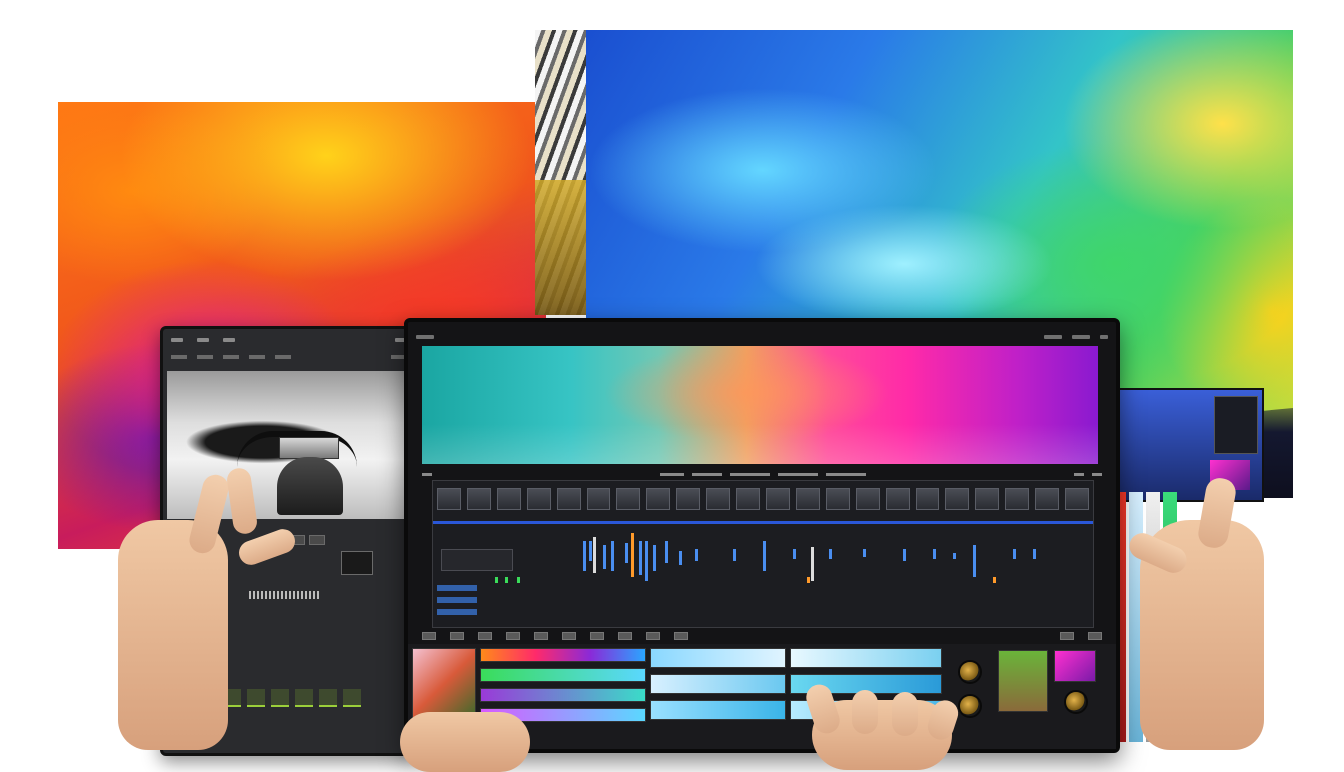 This screenshot has width=1344, height=772. What do you see at coordinates (309, 448) in the screenshot?
I see `photo-clamp-shape` at bounding box center [309, 448].